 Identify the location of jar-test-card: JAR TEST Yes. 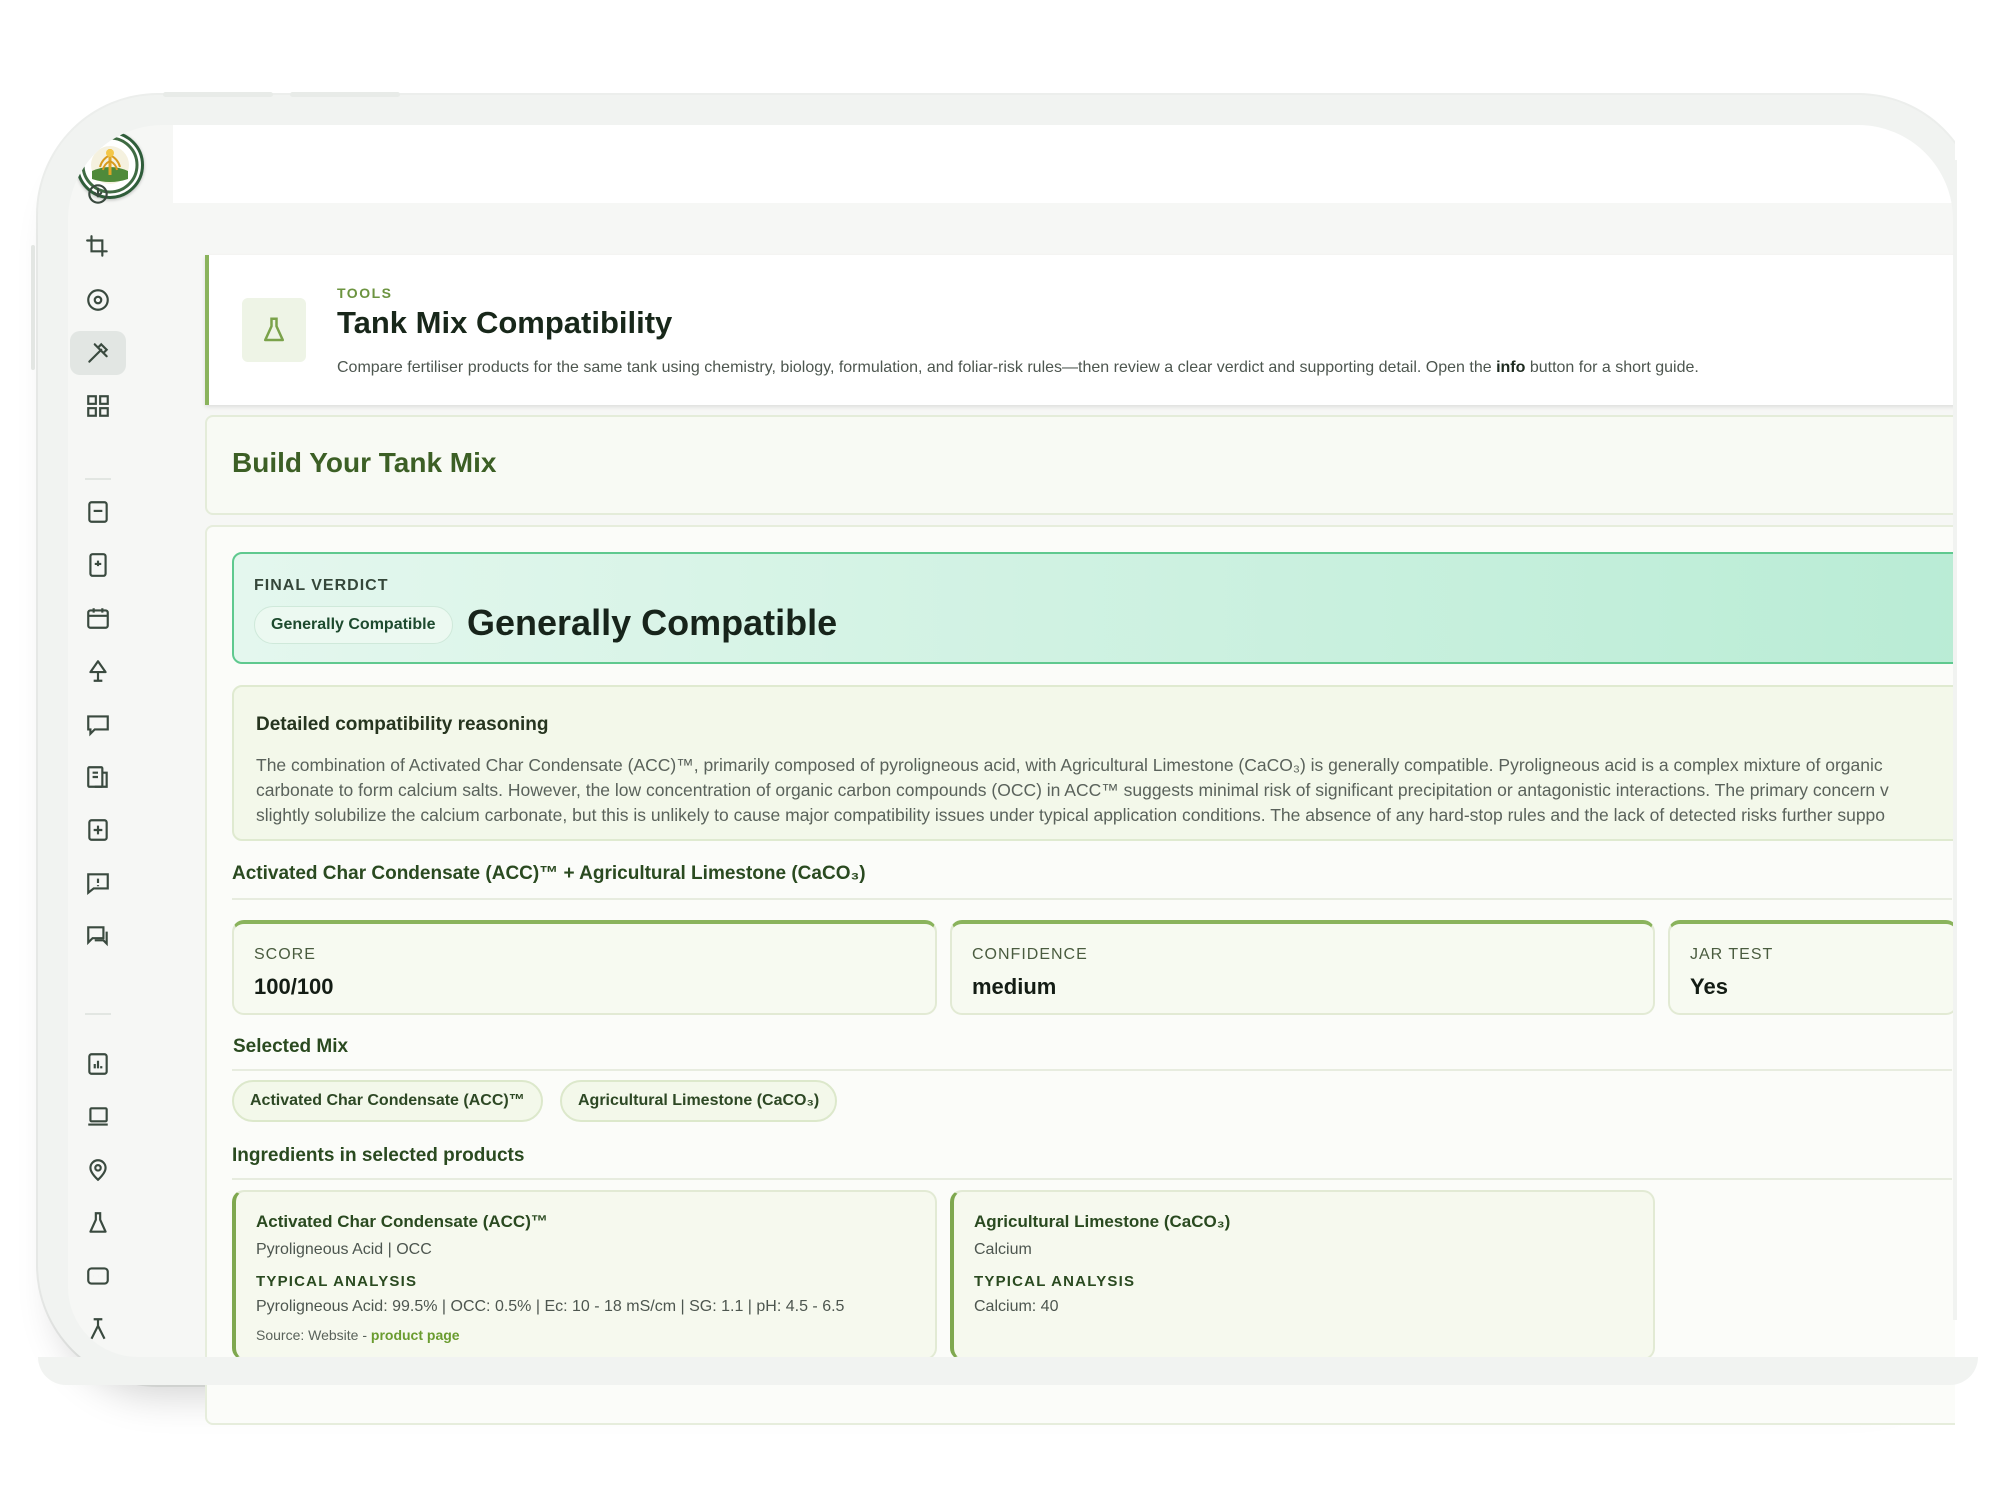
(1813, 967).